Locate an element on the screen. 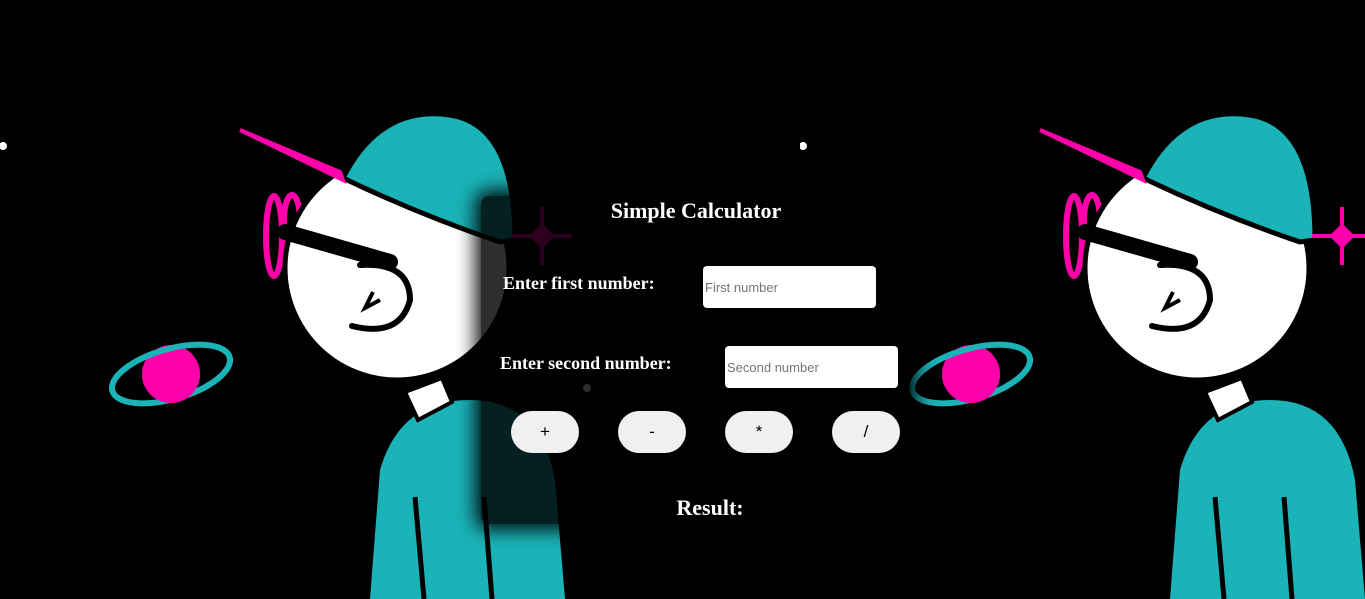 The height and width of the screenshot is (599, 1365). sparkle-icon is located at coordinates (1338, 236).